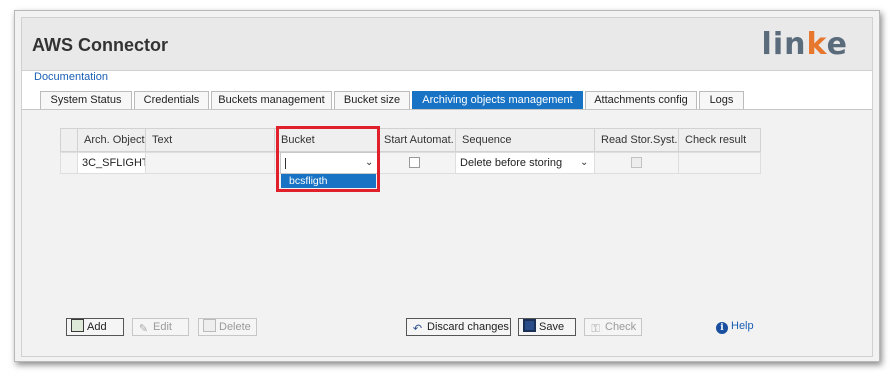 Image resolution: width=890 pixels, height=372 pixels. I want to click on tab-credentials: Credentials, so click(171, 100).